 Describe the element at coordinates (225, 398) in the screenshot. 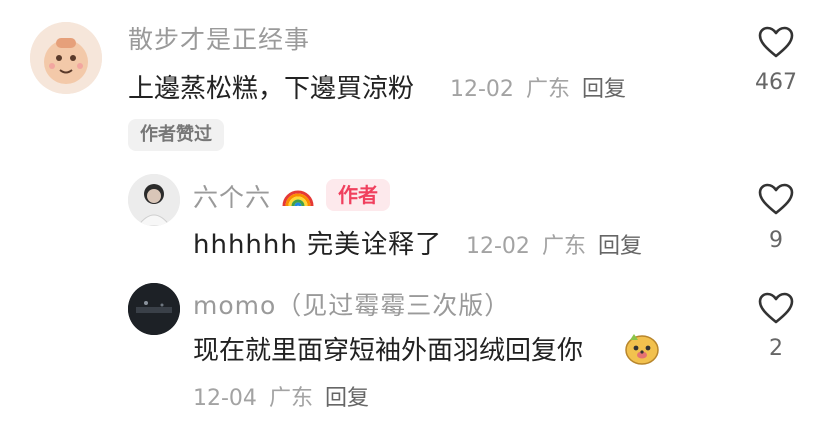

I see `reply-date: 12-04` at that location.